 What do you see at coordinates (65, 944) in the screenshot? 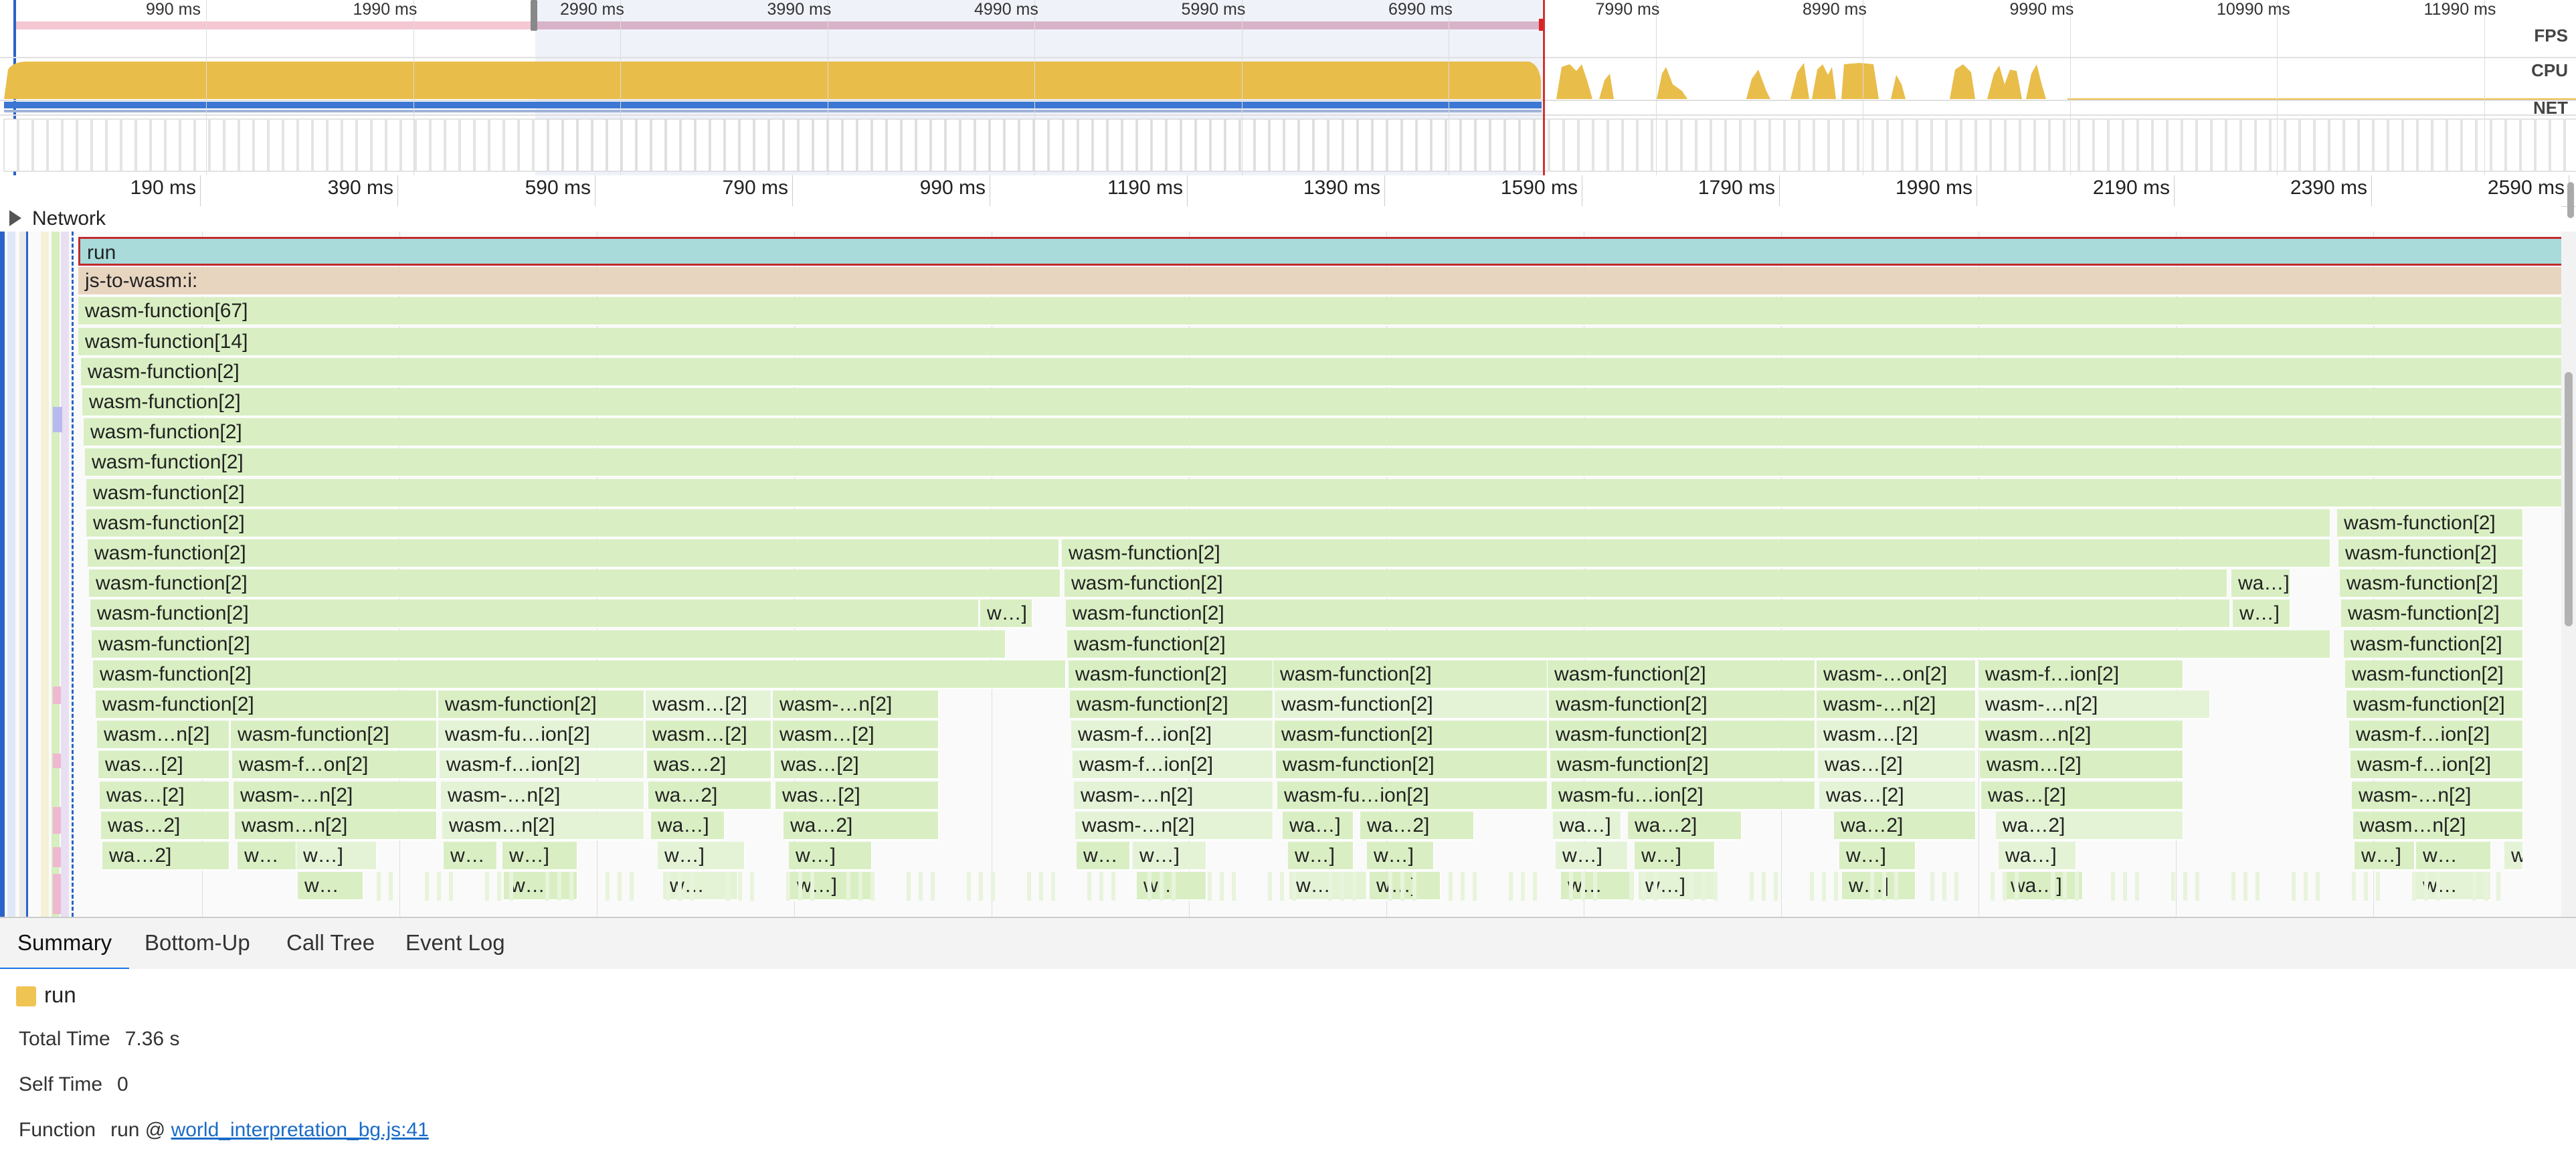
I see `tab-summary: Summary` at bounding box center [65, 944].